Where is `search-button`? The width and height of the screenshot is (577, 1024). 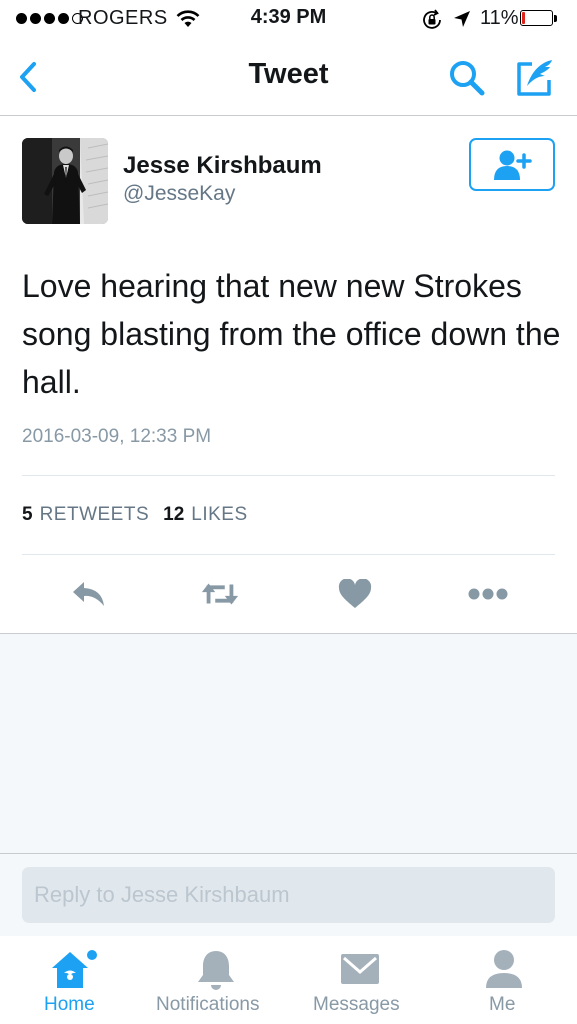
search-button is located at coordinates (467, 79).